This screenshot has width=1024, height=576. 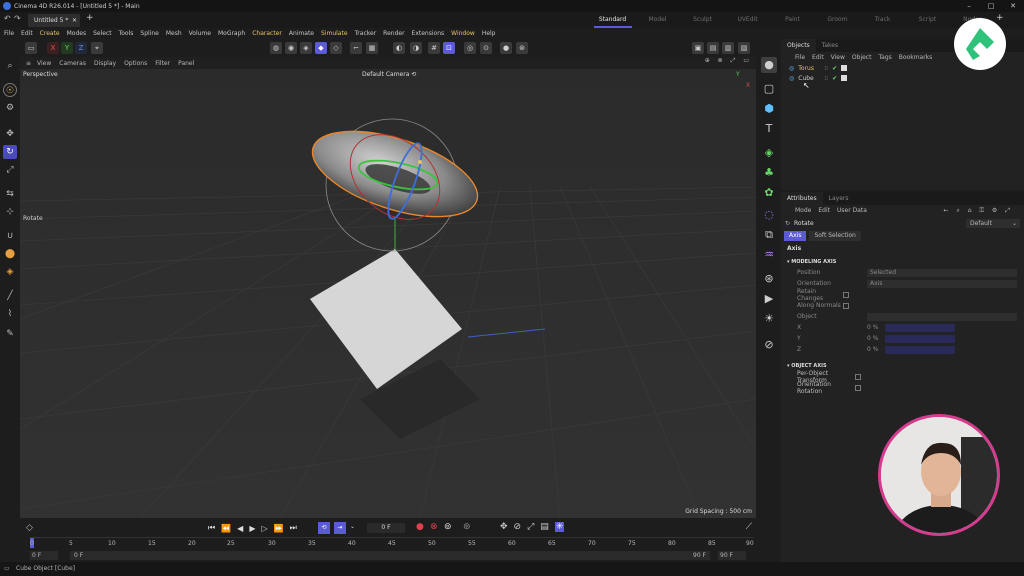 I want to click on undo-icon: ↶, so click(x=7, y=18).